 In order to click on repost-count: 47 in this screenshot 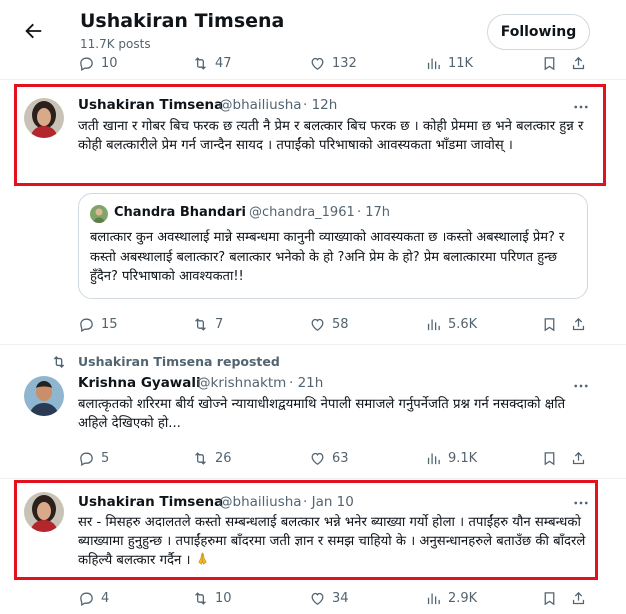, I will do `click(223, 63)`.